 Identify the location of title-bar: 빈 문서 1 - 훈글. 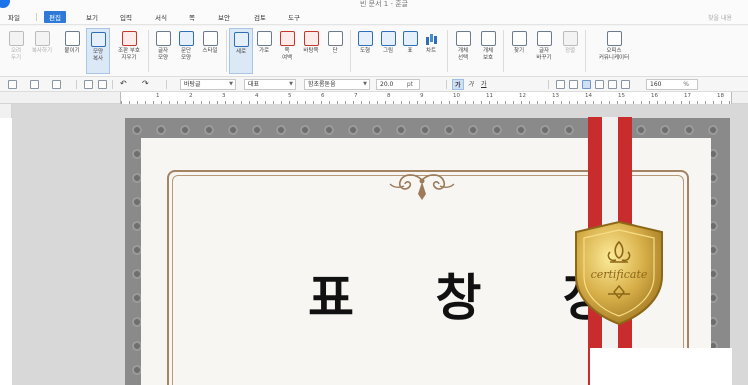
(374, 4).